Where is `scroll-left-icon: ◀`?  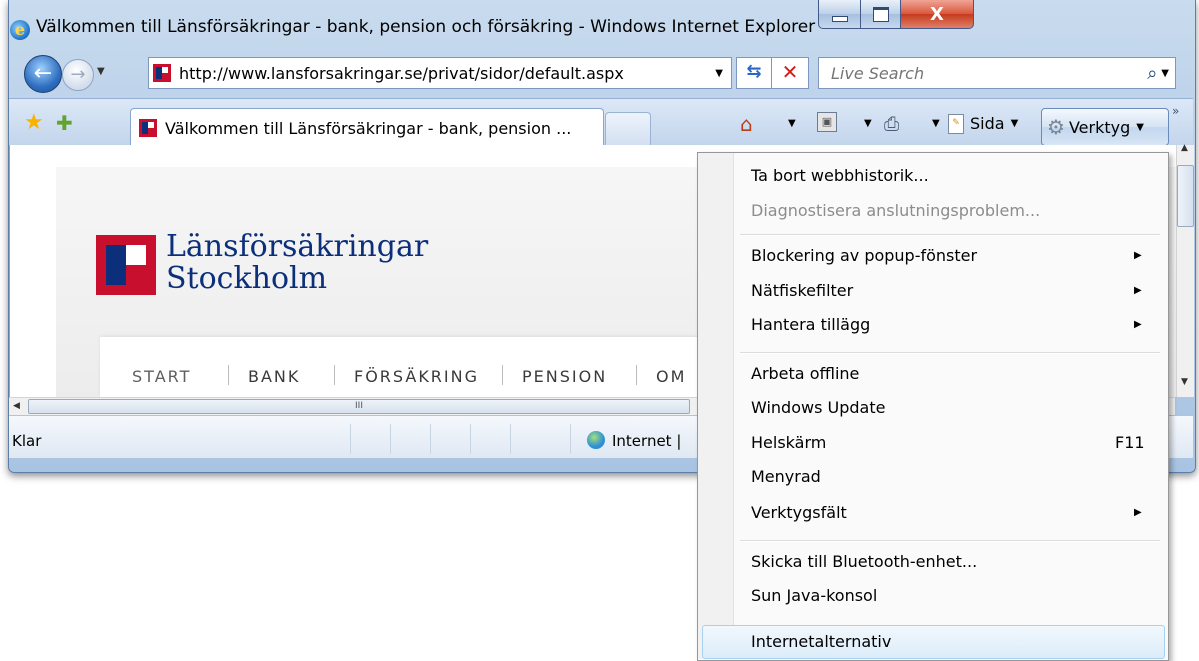
scroll-left-icon: ◀ is located at coordinates (16, 406).